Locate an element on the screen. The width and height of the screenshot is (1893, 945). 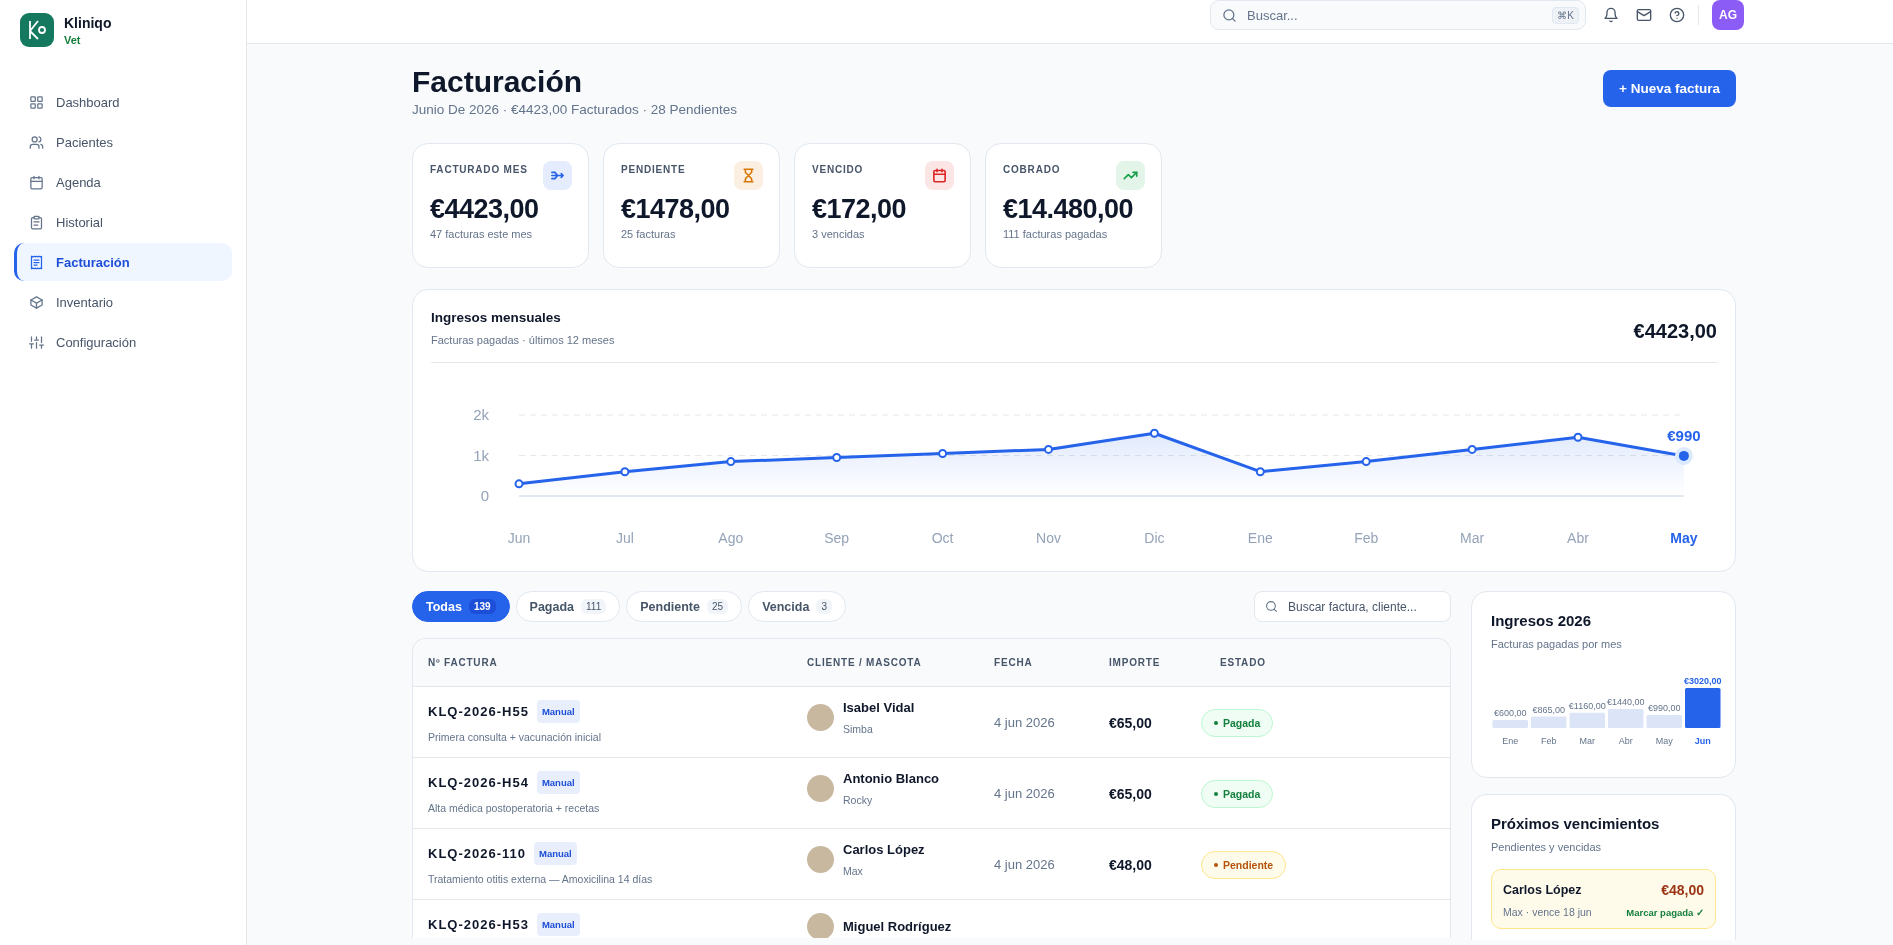
x-axis-label: Ene is located at coordinates (1260, 538).